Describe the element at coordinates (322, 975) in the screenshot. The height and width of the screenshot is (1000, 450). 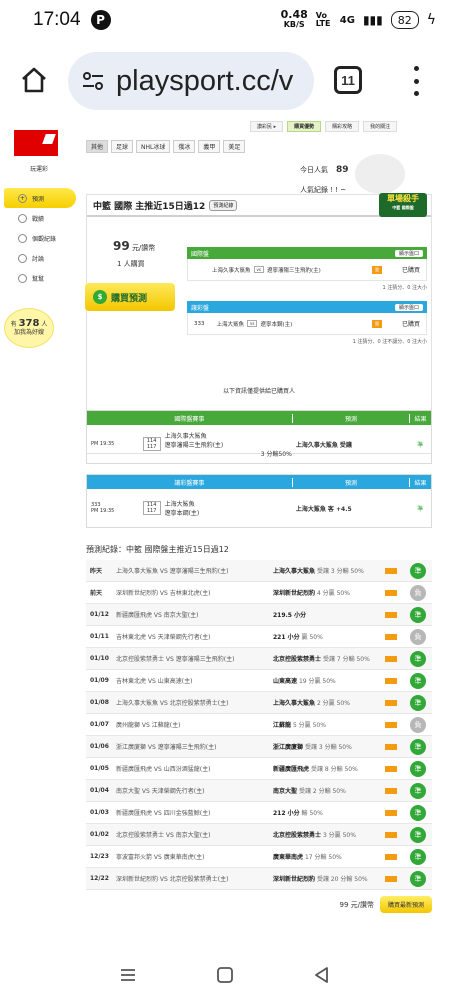
I see `back-icon` at that location.